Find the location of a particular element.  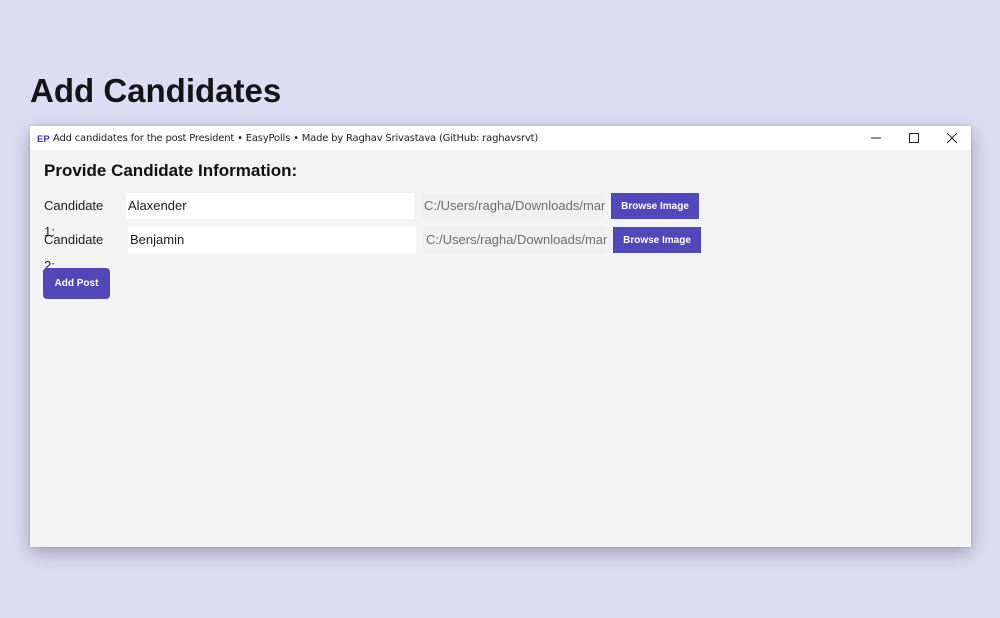

easypolls-logo-icon: EP is located at coordinates (43, 138).